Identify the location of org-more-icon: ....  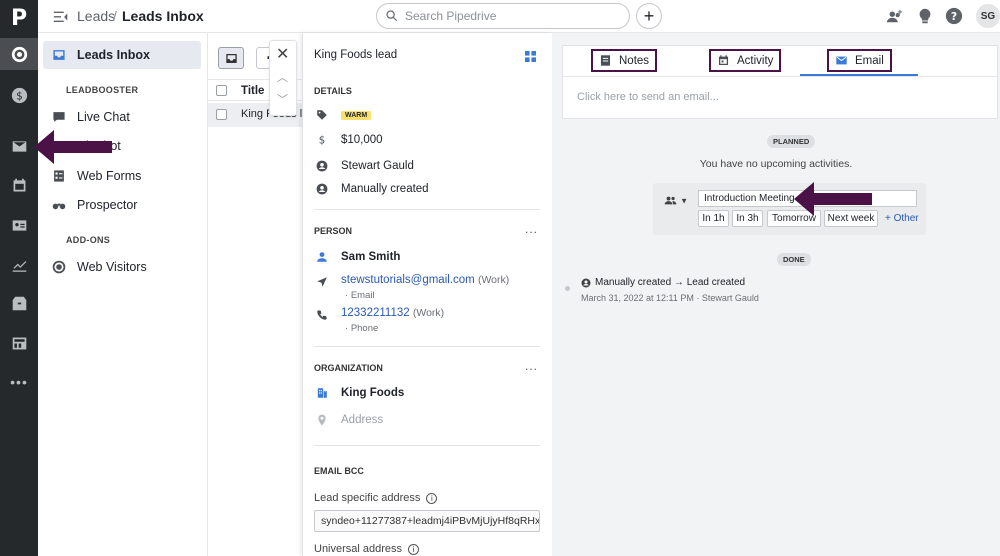
(531, 366).